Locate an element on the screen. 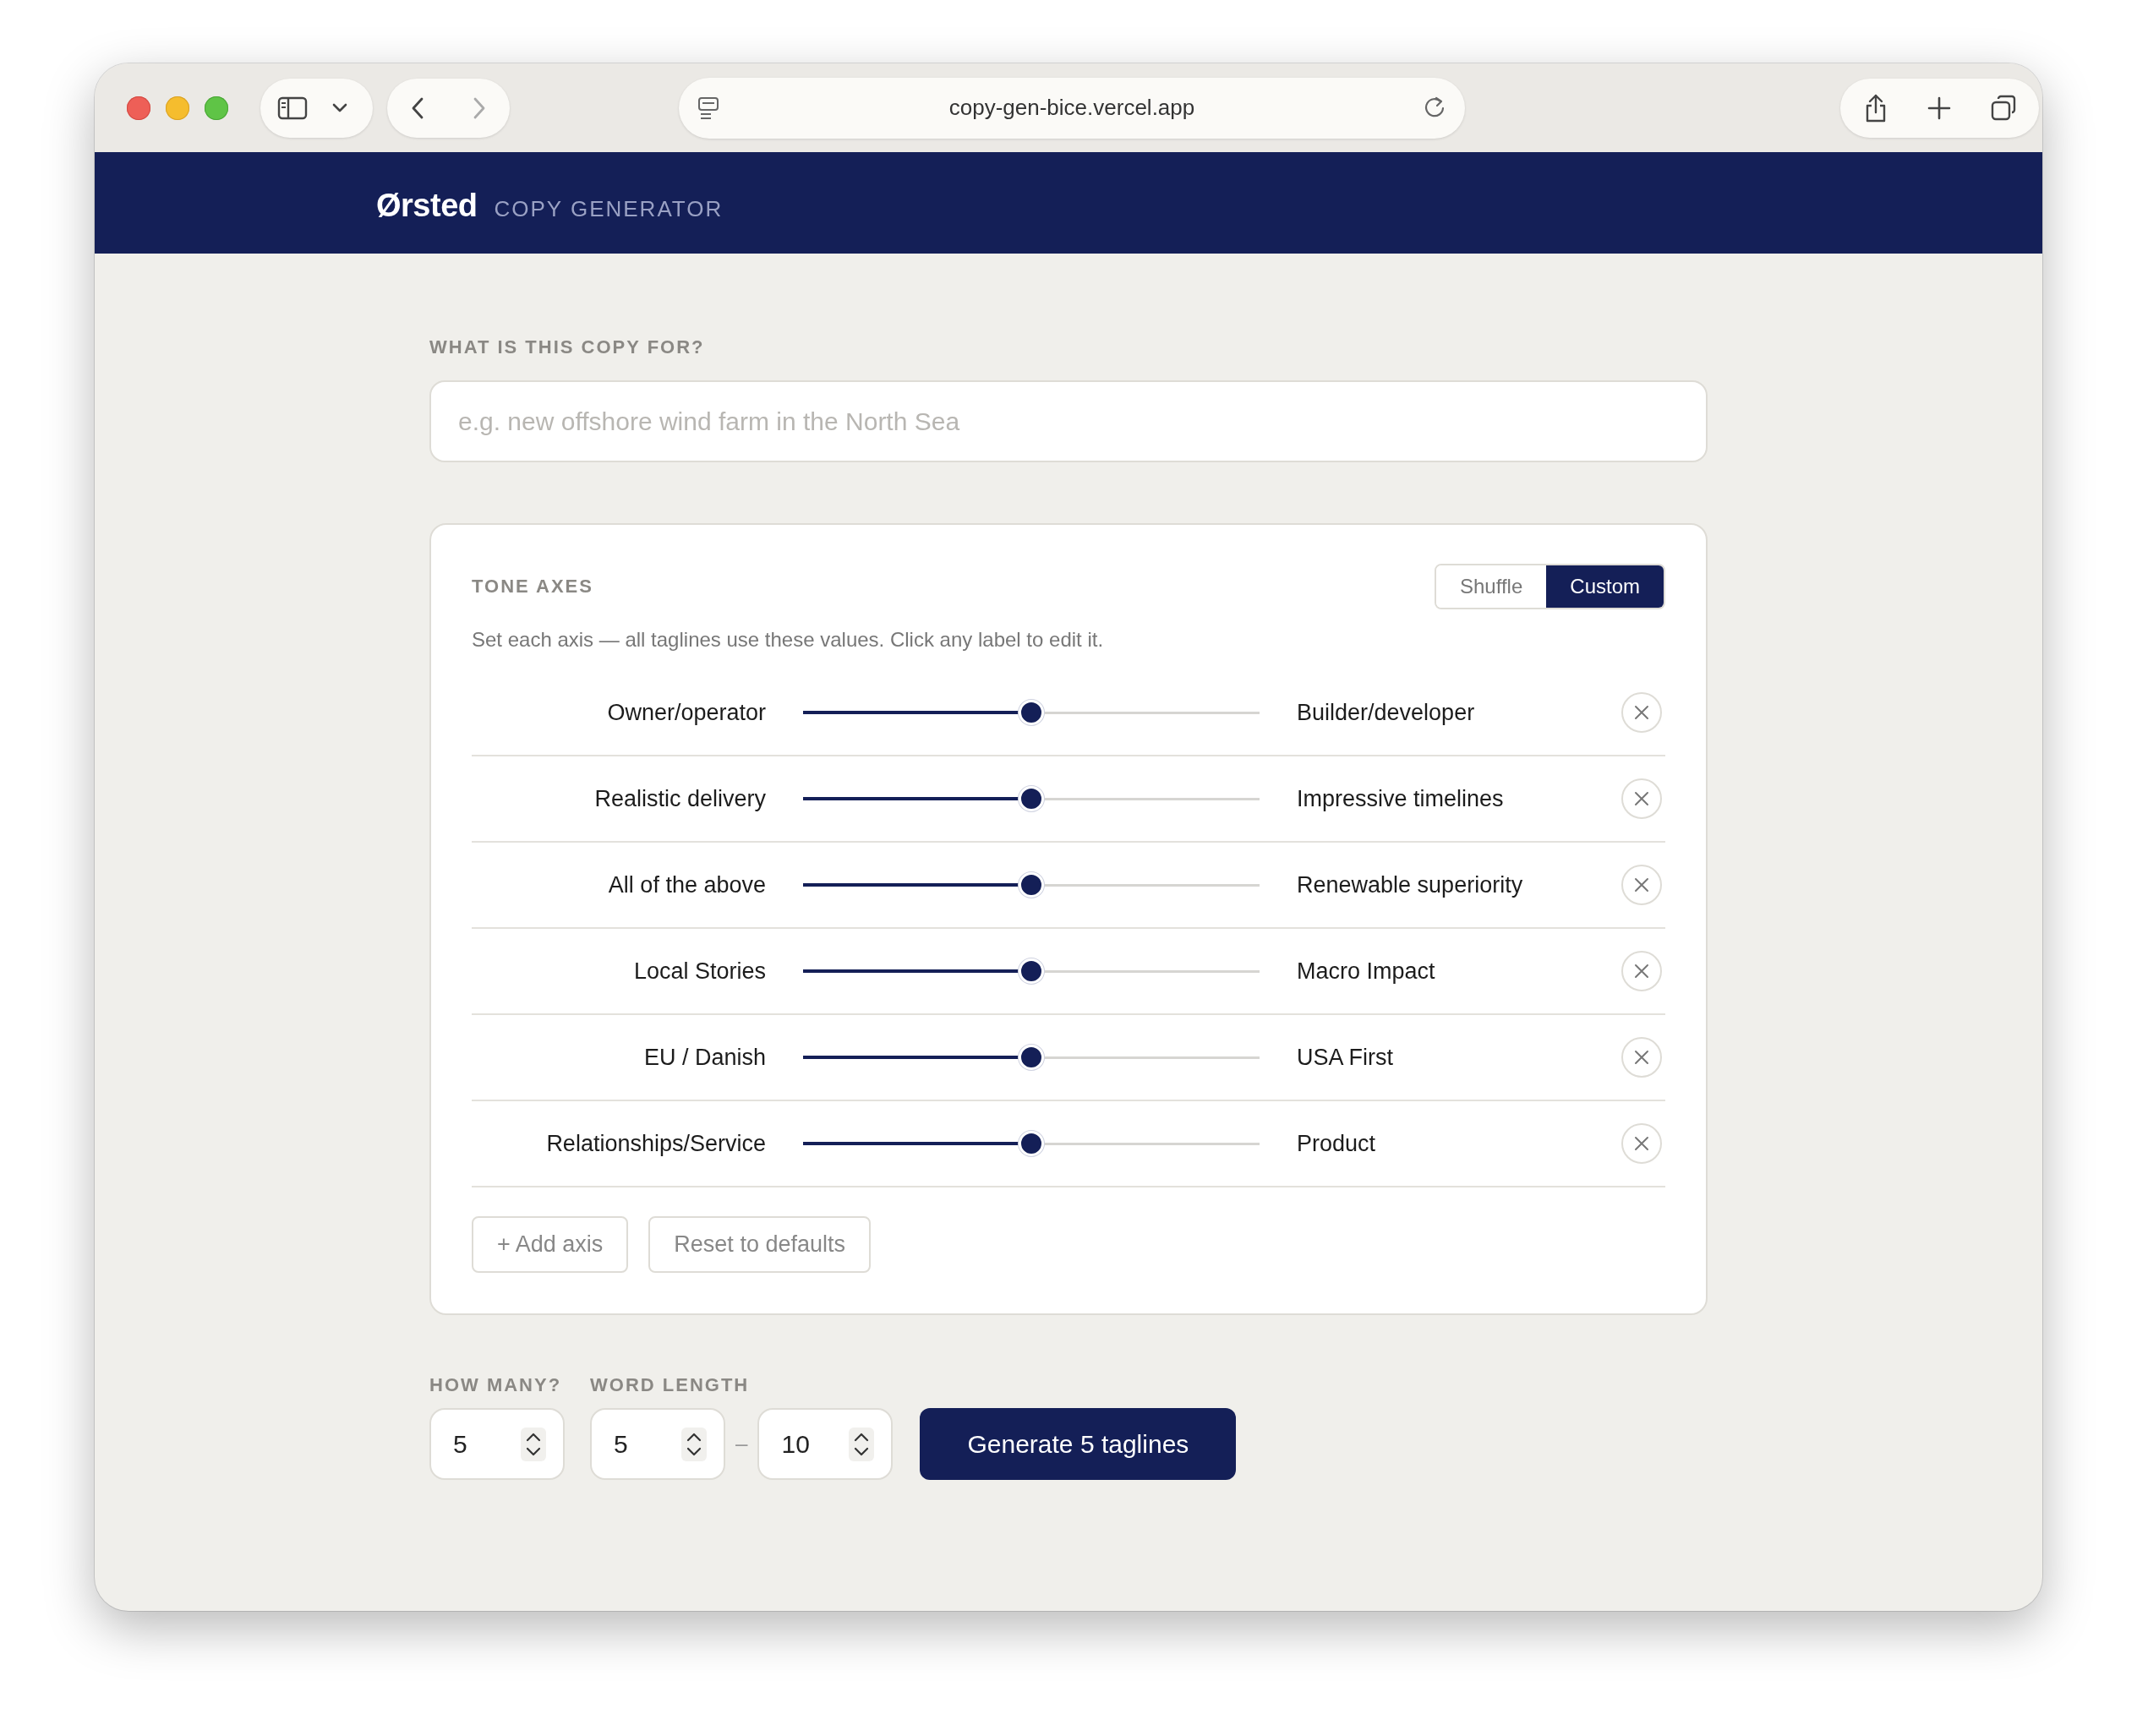 The width and height of the screenshot is (2137, 1736). axis-label: Local Stories is located at coordinates (619, 971).